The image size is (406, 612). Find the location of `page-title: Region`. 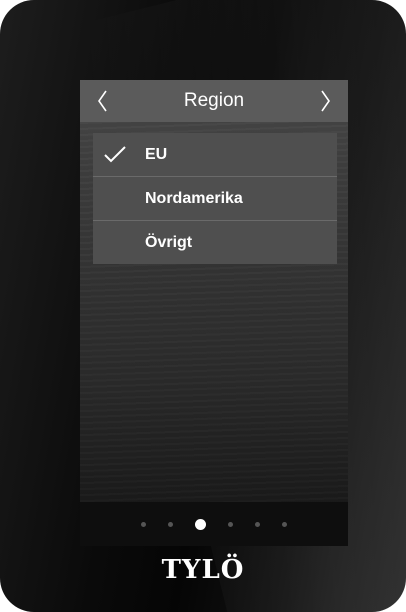

page-title: Region is located at coordinates (214, 100).